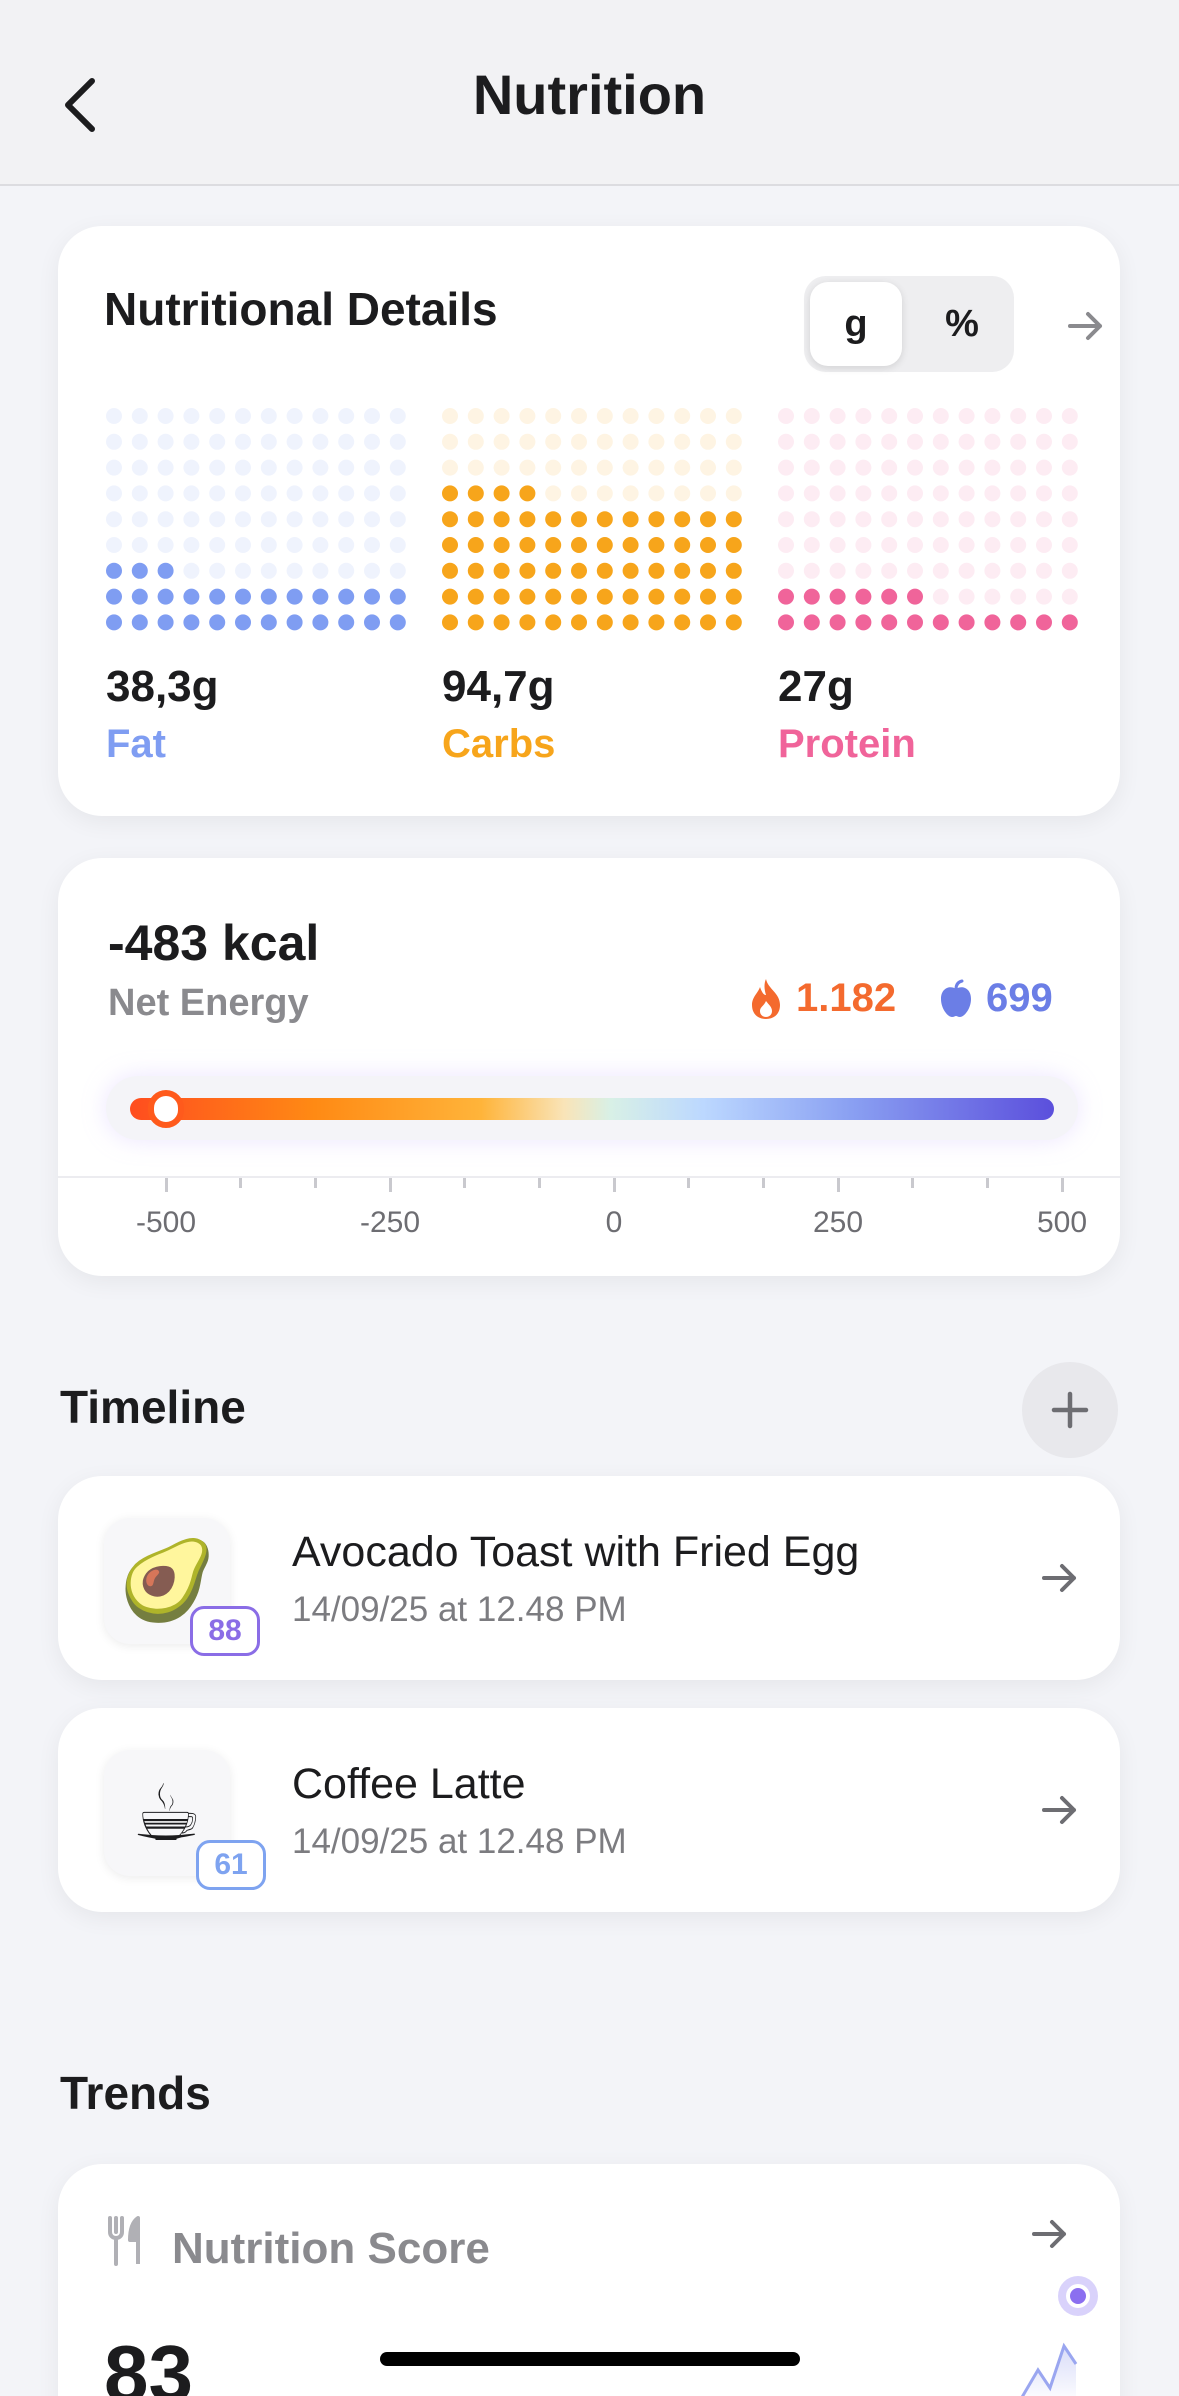 The width and height of the screenshot is (1179, 2396). Describe the element at coordinates (225, 1631) in the screenshot. I see `meal-score-badge: 88` at that location.